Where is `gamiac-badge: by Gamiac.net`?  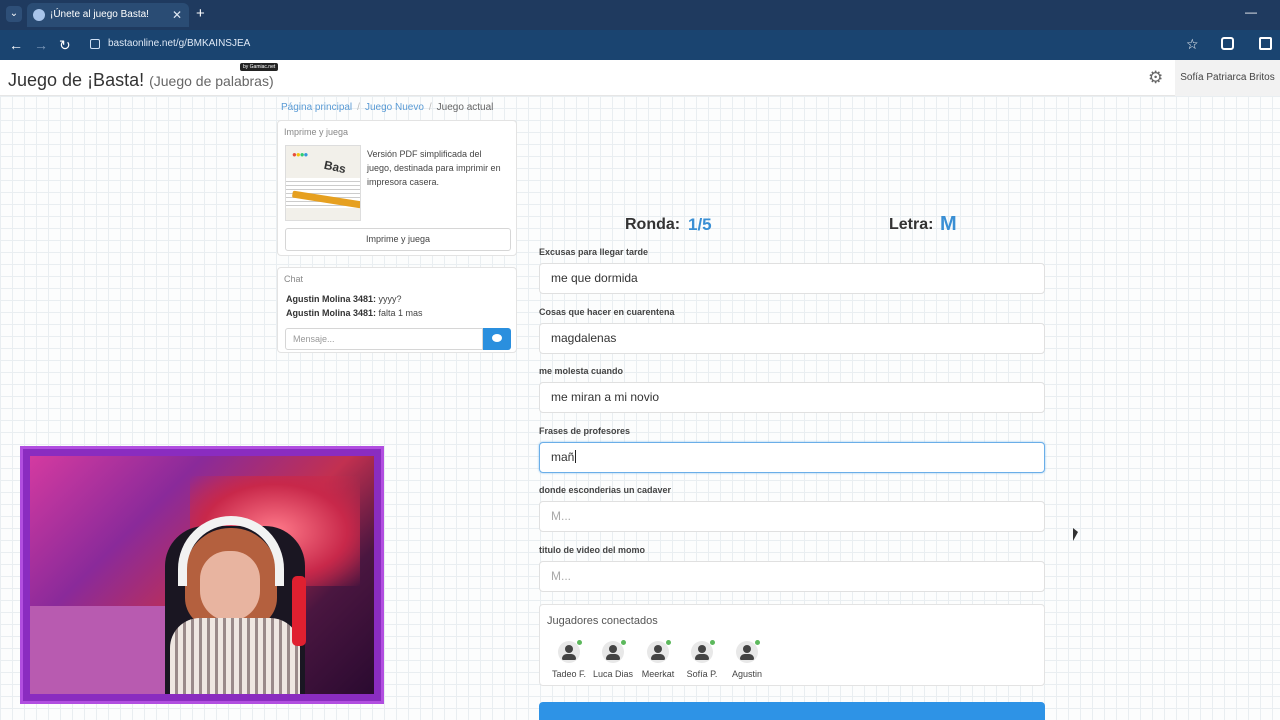
gamiac-badge: by Gamiac.net is located at coordinates (259, 67).